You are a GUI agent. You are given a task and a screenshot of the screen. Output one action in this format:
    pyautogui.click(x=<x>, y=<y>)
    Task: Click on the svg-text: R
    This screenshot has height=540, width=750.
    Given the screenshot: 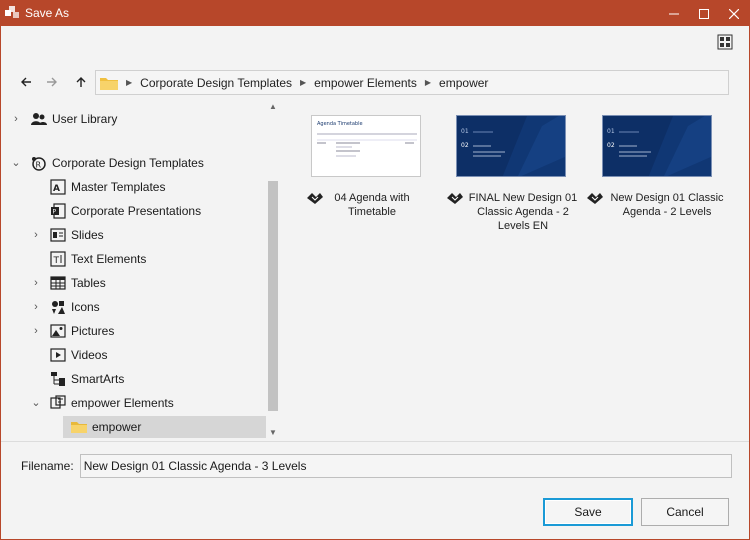 What is the action you would take?
    pyautogui.click(x=39, y=165)
    